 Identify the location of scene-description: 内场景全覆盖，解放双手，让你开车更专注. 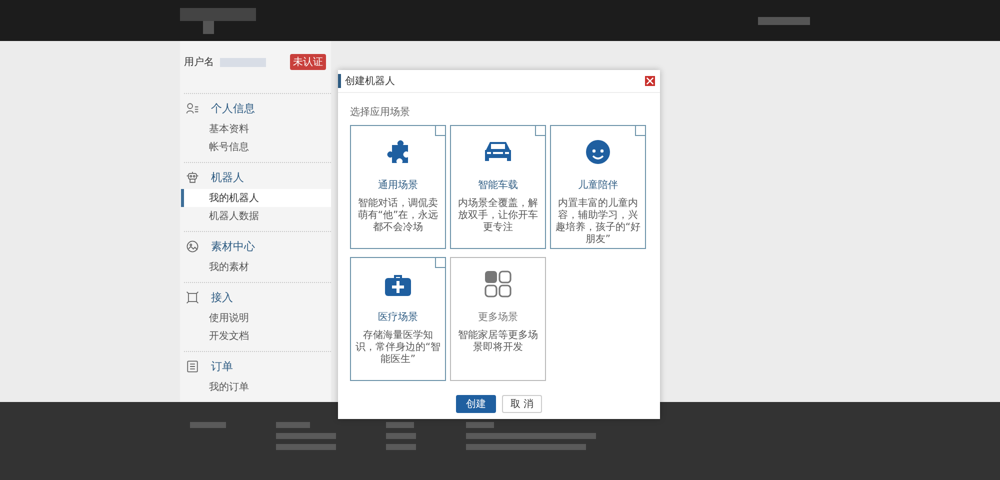
(498, 216).